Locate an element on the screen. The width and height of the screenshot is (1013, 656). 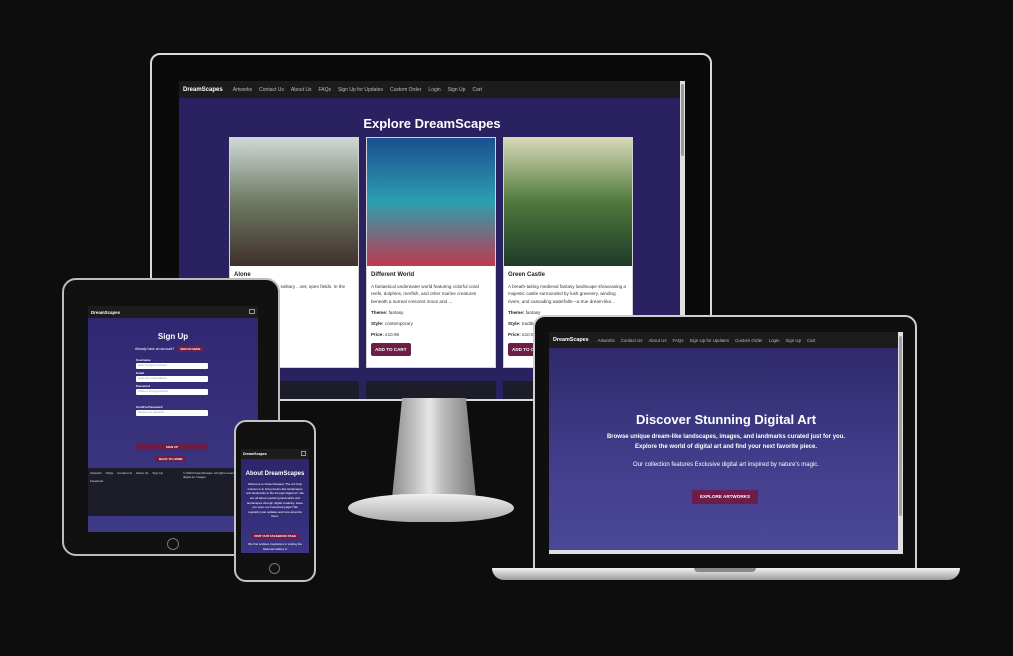
artwork-name: Green Castle is located at coordinates (527, 275).